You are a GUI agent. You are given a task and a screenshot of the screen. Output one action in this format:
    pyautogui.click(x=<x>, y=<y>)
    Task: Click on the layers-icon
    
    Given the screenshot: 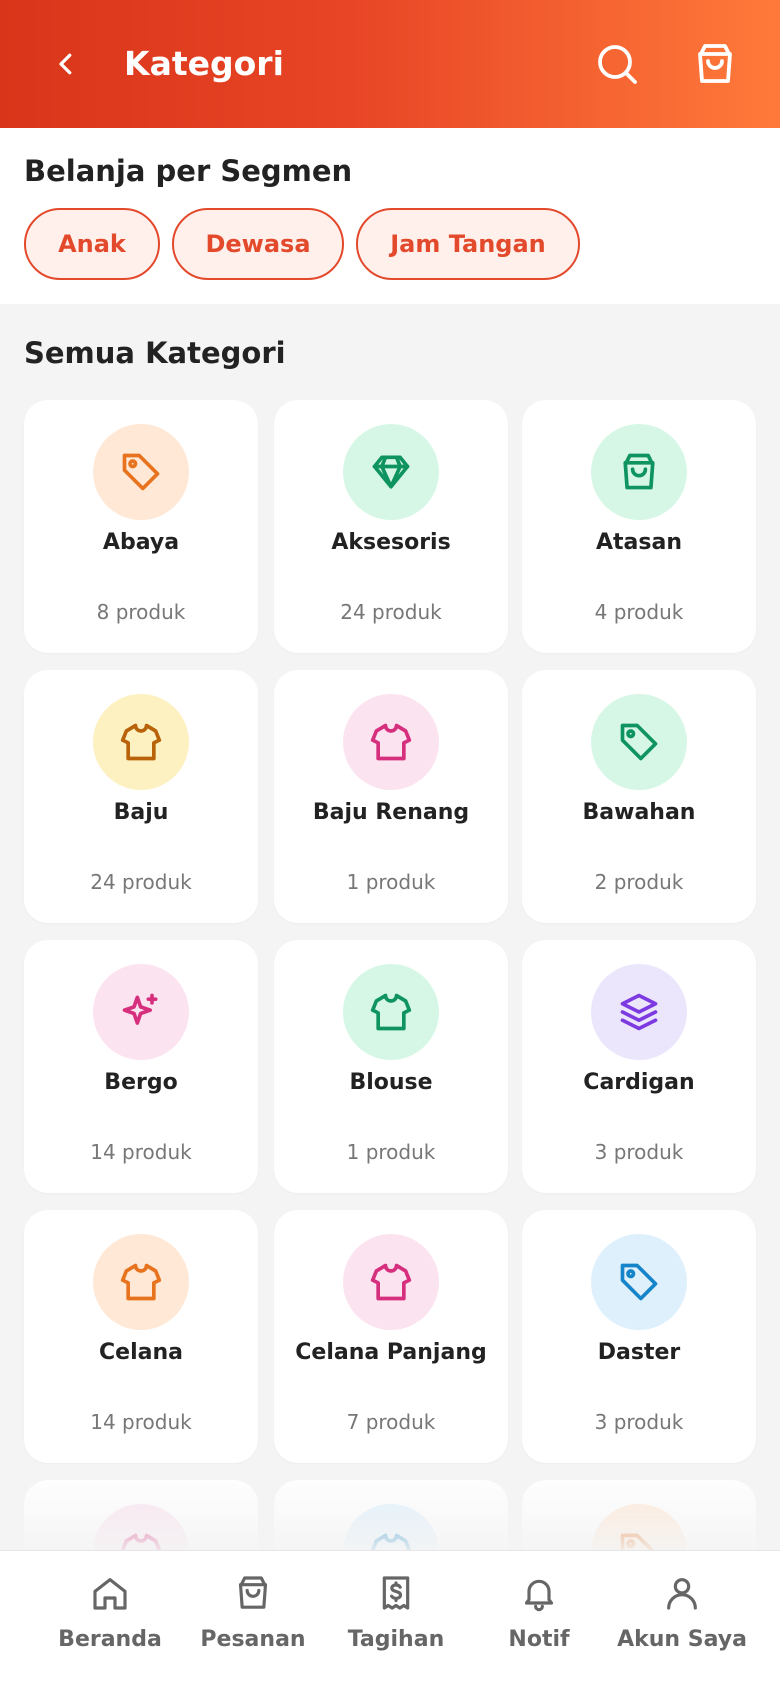 What is the action you would take?
    pyautogui.click(x=639, y=1012)
    